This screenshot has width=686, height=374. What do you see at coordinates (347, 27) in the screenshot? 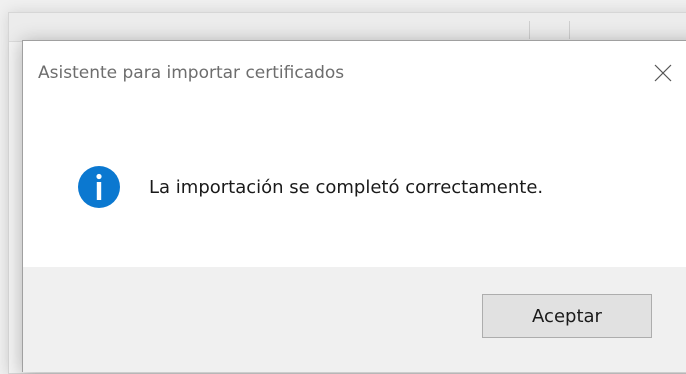
I see `background-window-titlebar` at bounding box center [347, 27].